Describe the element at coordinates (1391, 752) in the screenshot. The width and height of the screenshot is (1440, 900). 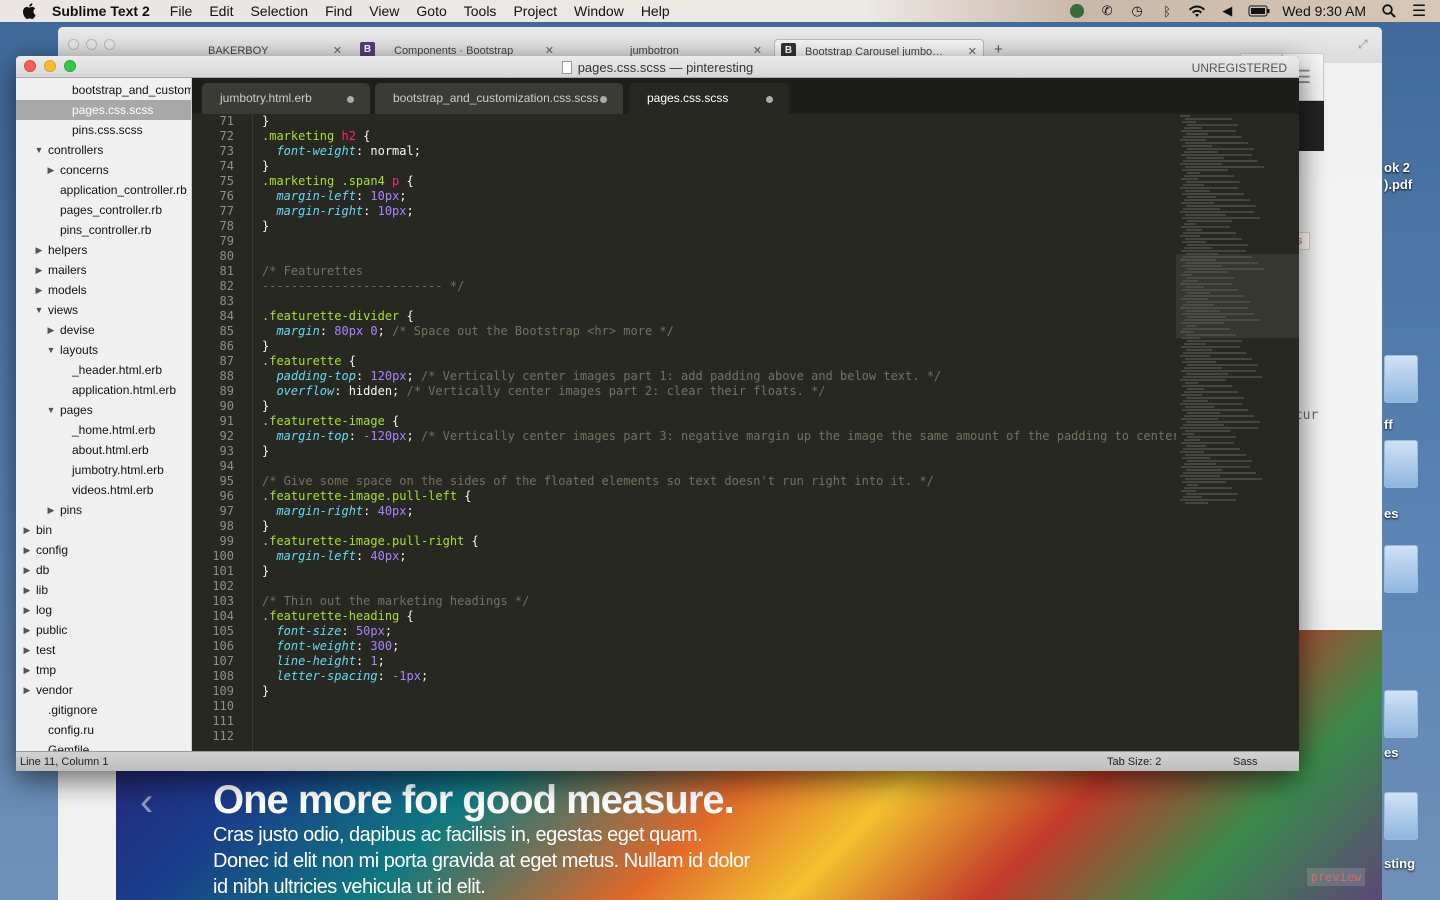
I see `desktop-label: es` at that location.